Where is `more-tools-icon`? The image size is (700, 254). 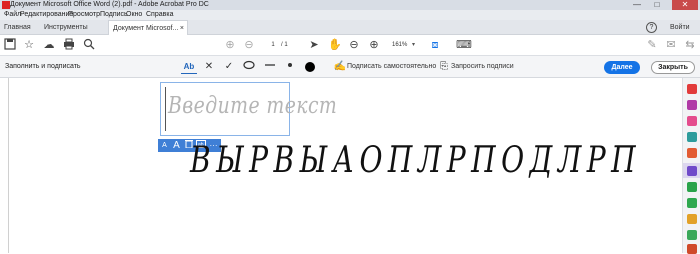 more-tools-icon is located at coordinates (692, 235).